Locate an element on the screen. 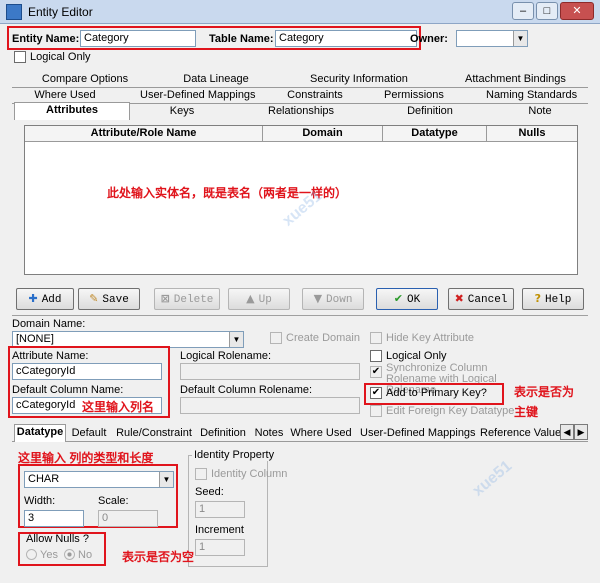  tab-naming-standards: Naming Standards is located at coordinates (531, 96).